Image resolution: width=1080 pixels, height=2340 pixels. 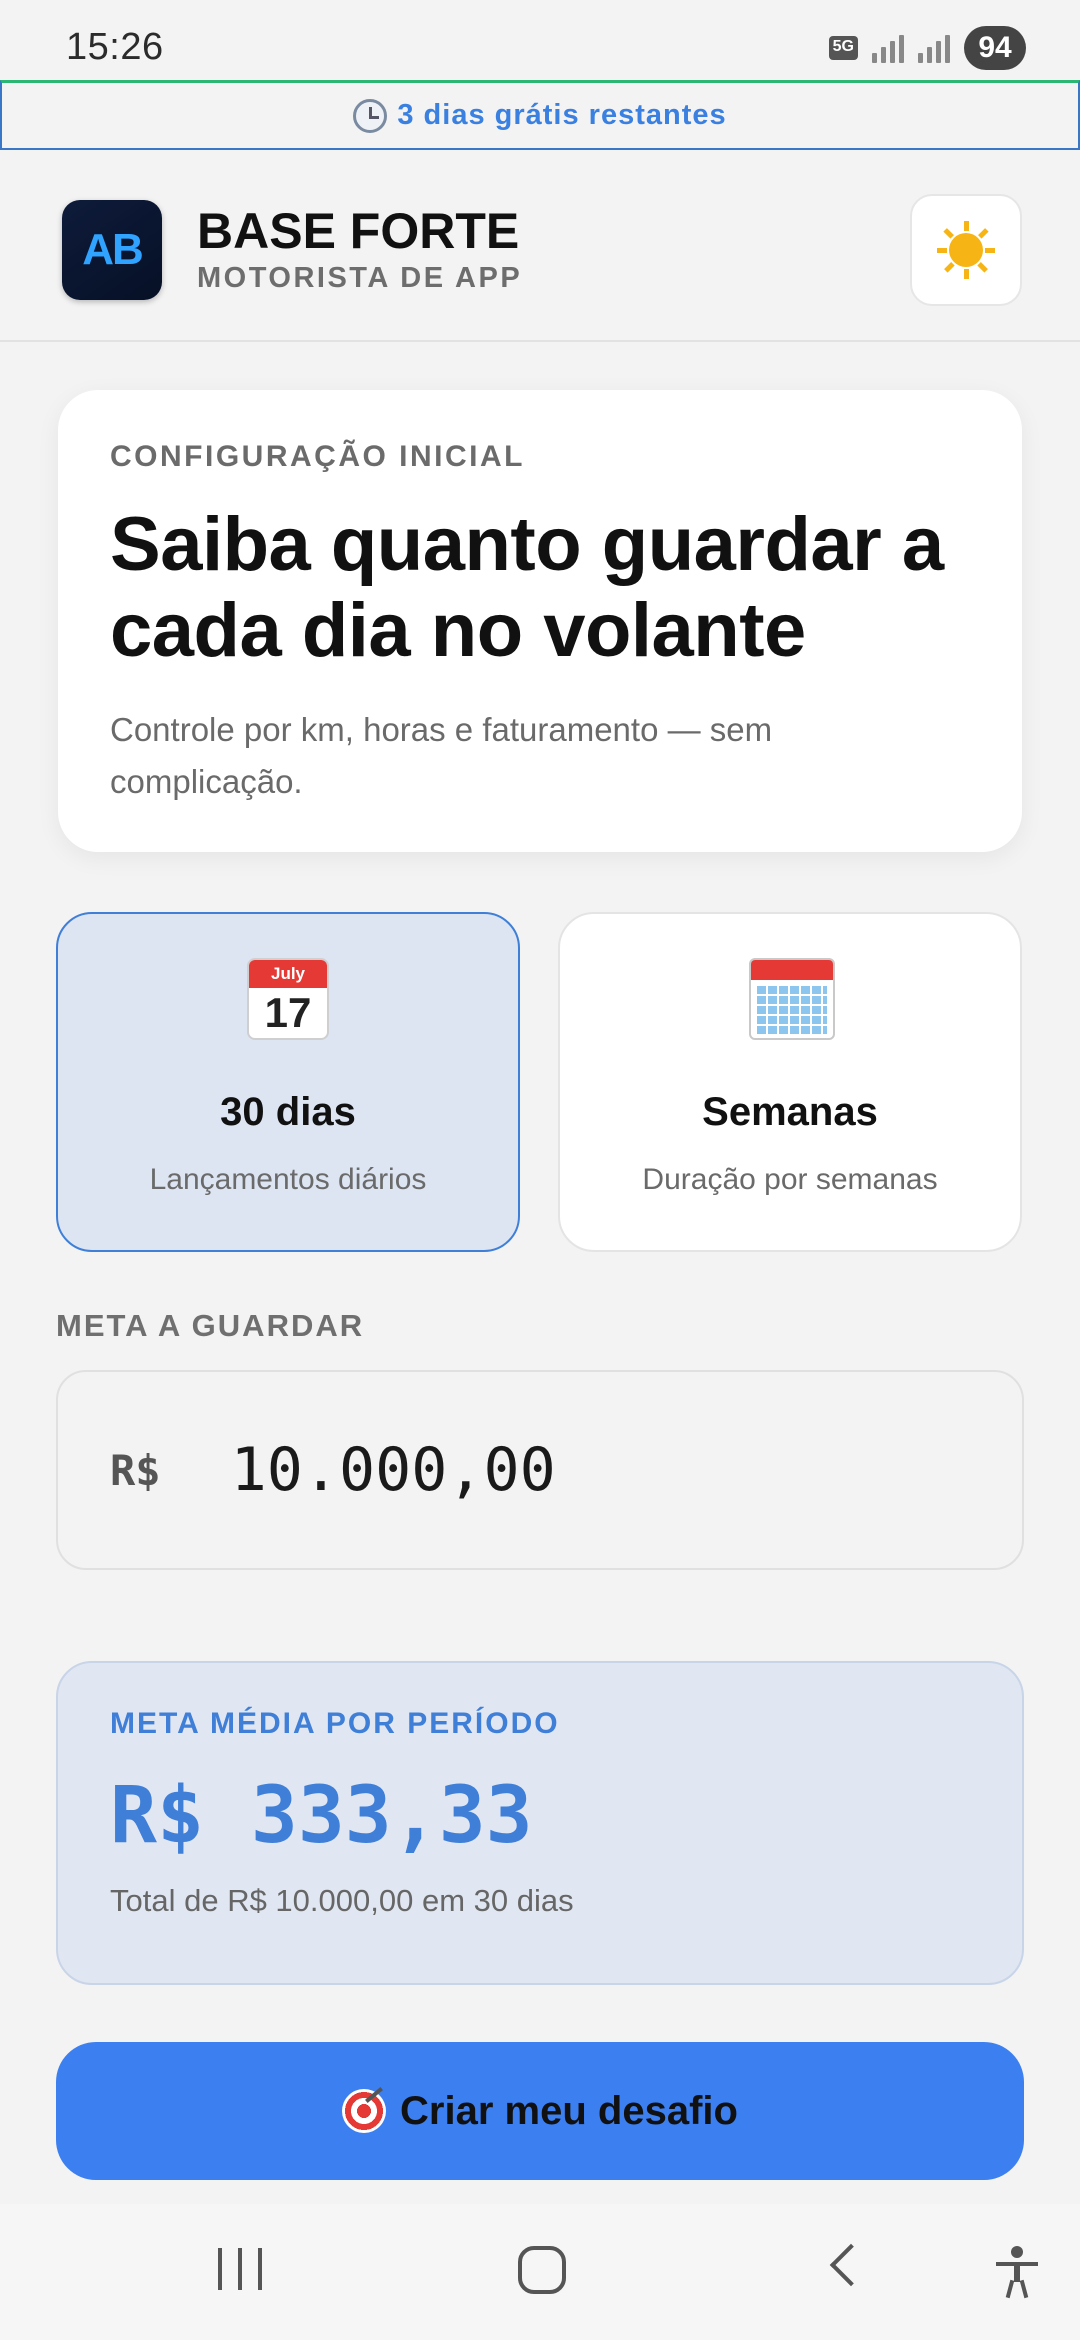 I want to click on app-header: AB BASE FORTE MOTORISTA DE APP, so click(x=540, y=246).